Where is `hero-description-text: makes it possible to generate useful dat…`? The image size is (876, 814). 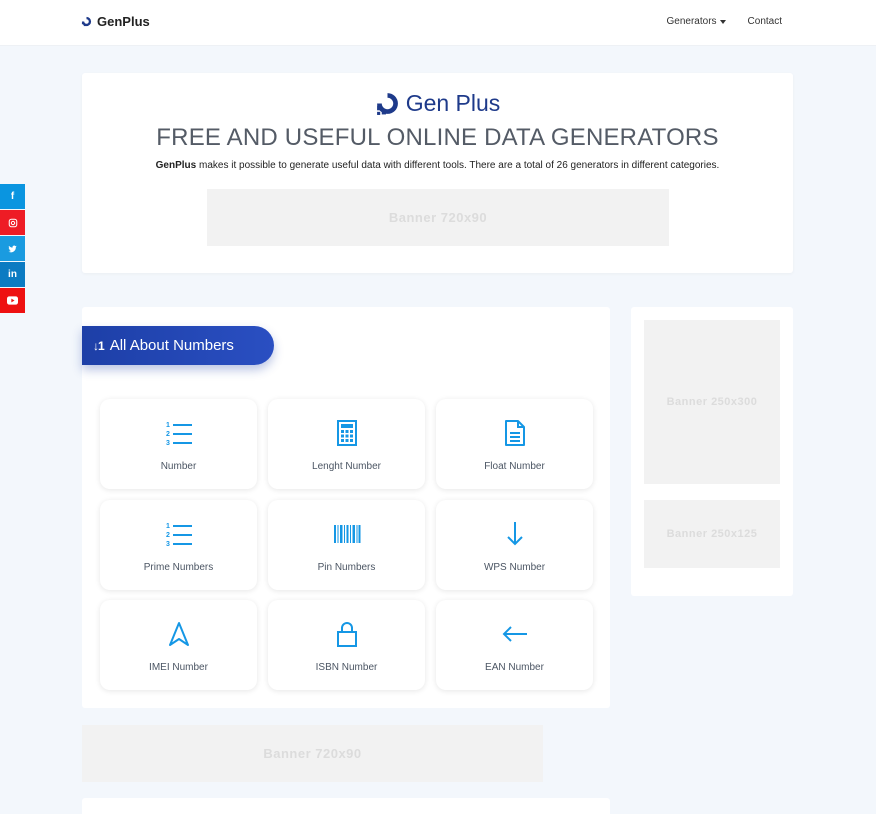 hero-description-text: makes it possible to generate useful dat… is located at coordinates (458, 165).